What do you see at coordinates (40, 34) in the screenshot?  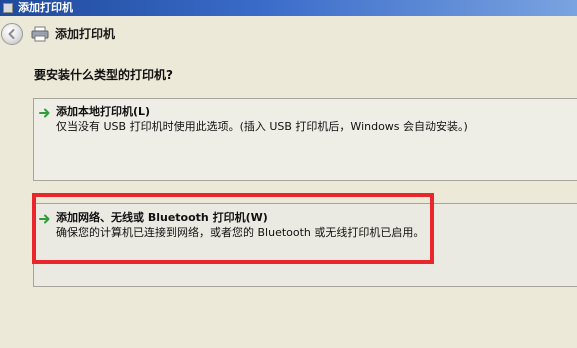 I see `printer-icon` at bounding box center [40, 34].